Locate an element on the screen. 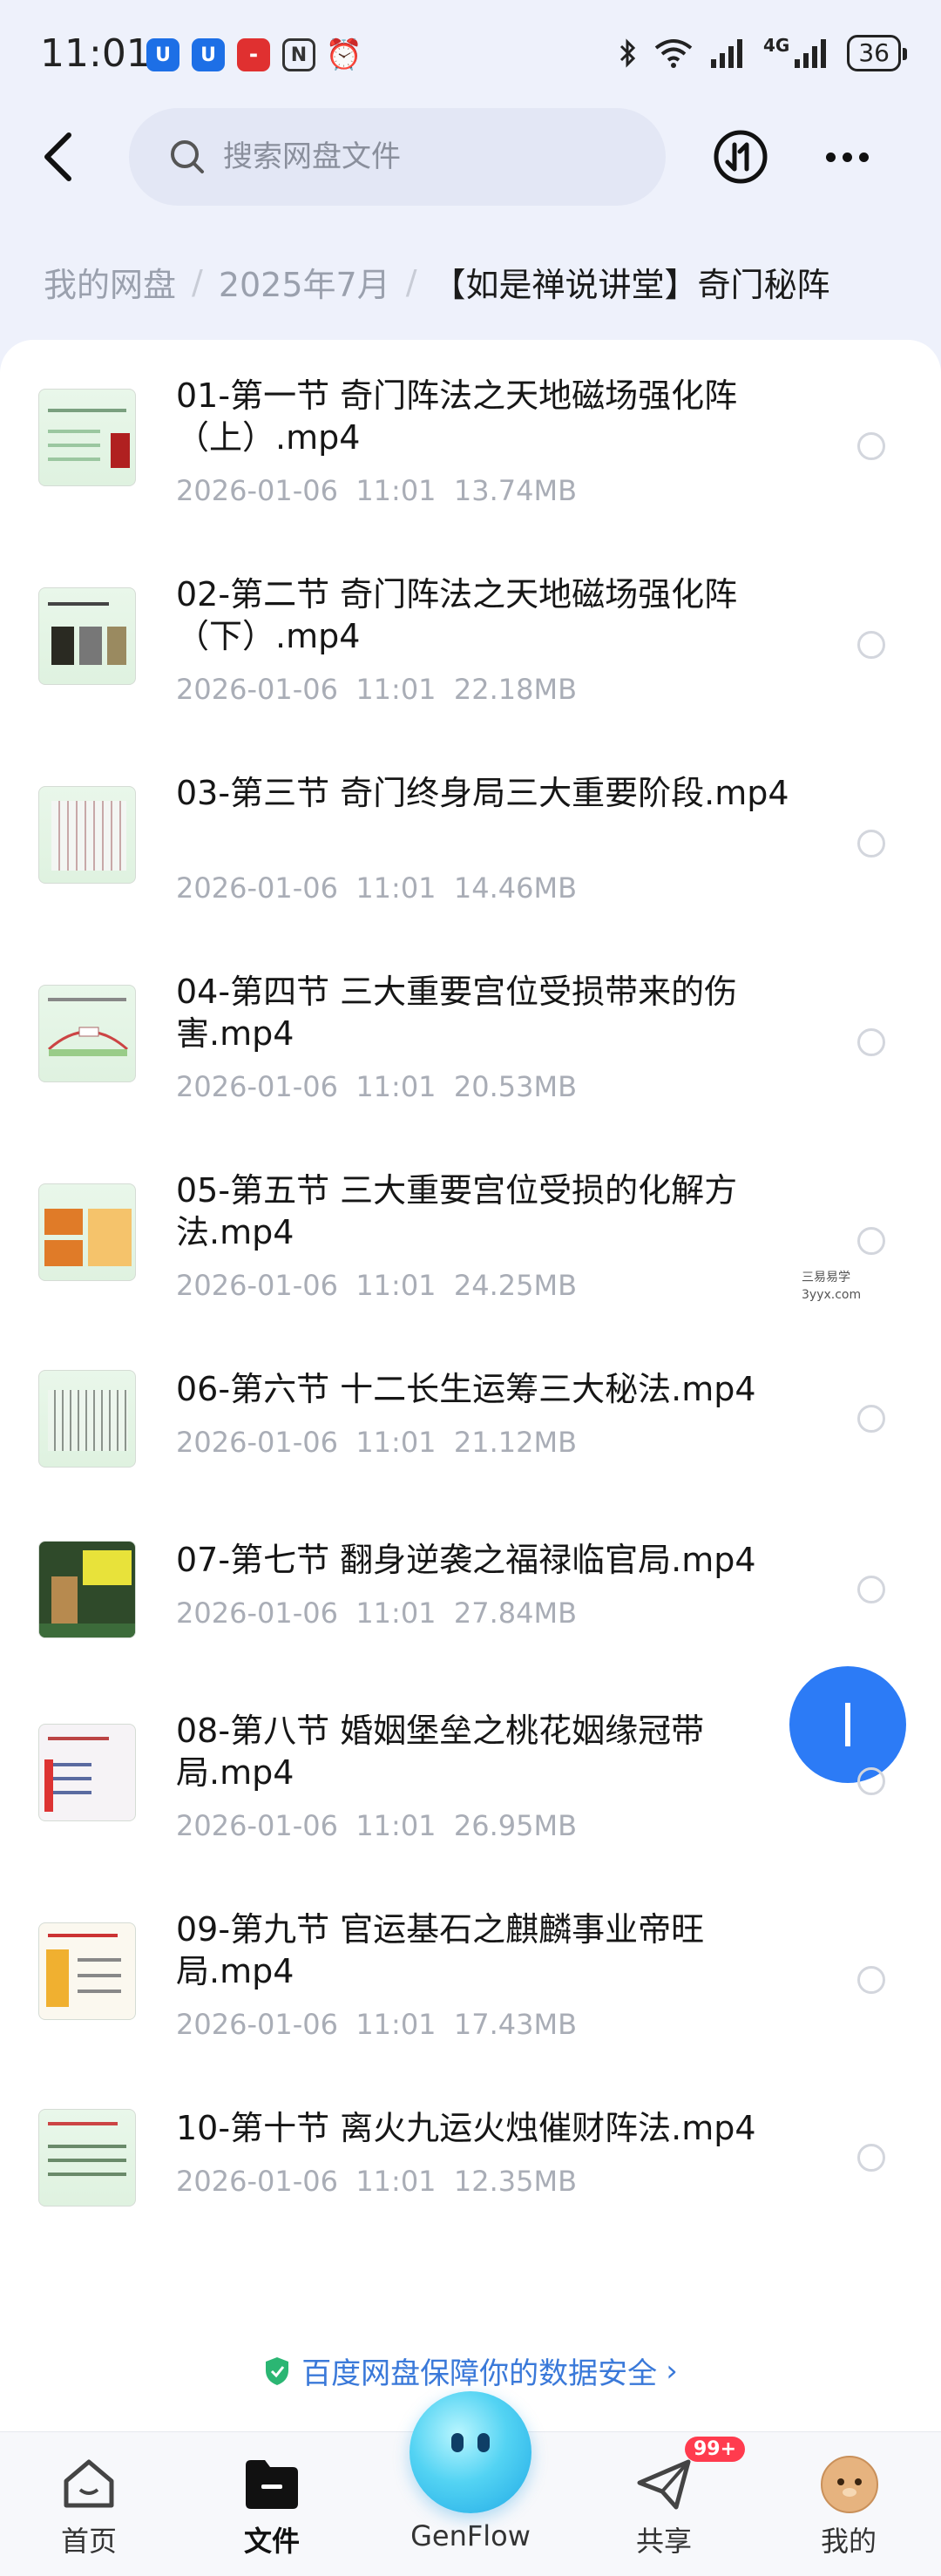 The width and height of the screenshot is (941, 2576). chevron-left-icon is located at coordinates (58, 156).